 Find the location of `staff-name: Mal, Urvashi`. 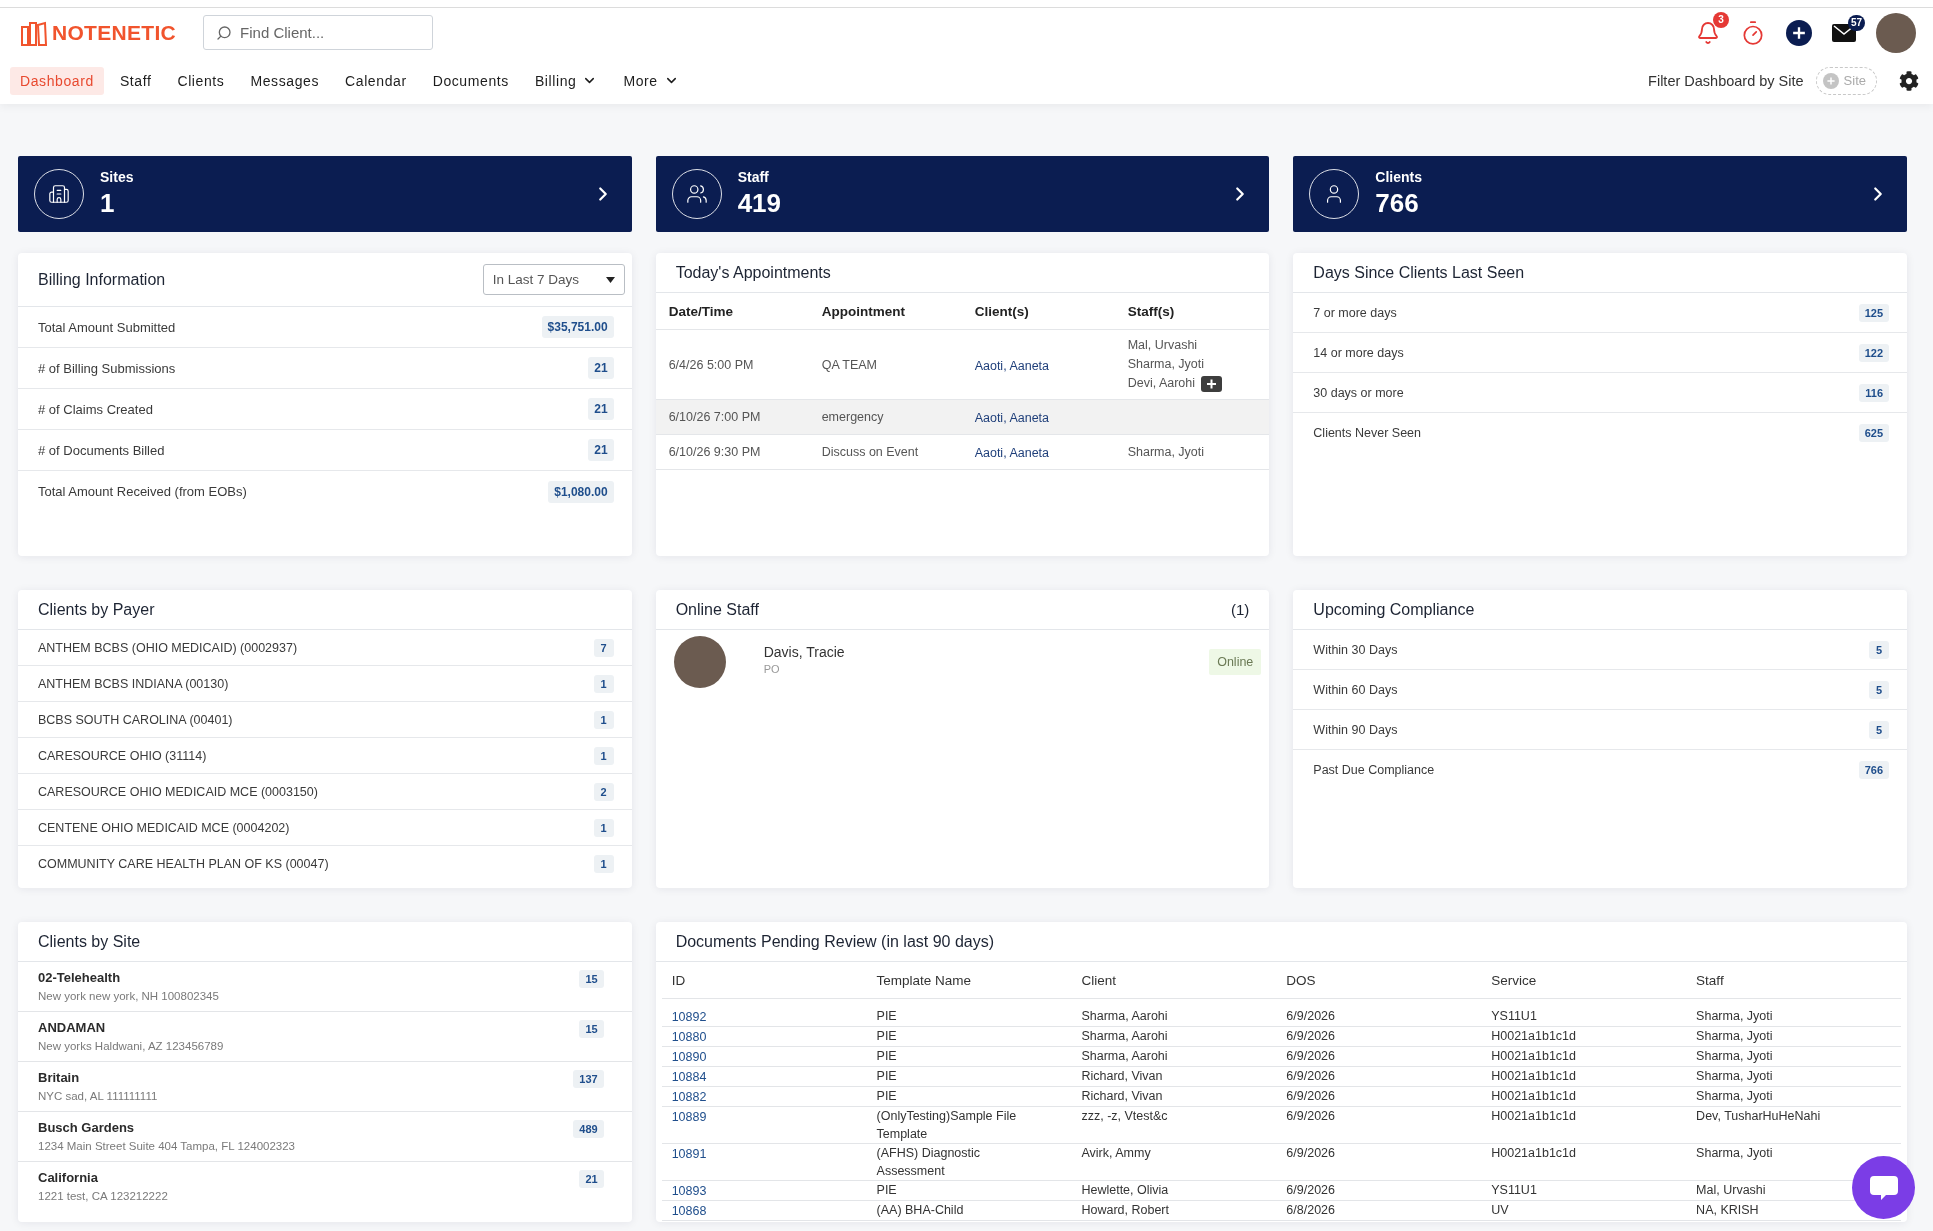

staff-name: Mal, Urvashi is located at coordinates (1162, 345).